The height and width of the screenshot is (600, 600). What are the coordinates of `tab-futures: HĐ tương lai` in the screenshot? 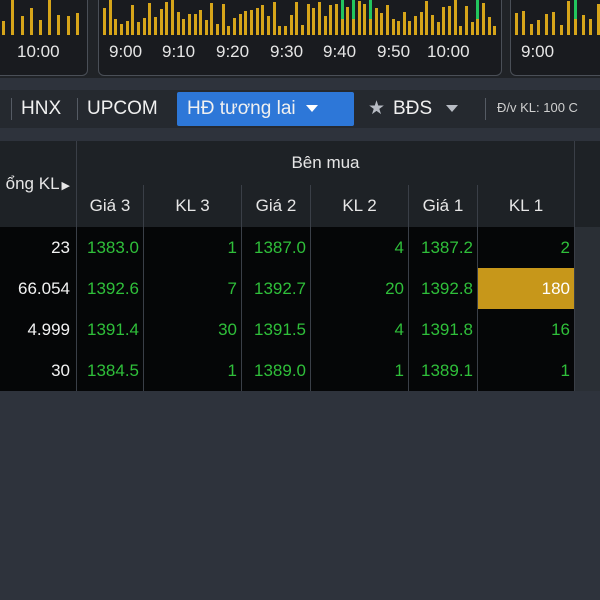 It's located at (265, 109).